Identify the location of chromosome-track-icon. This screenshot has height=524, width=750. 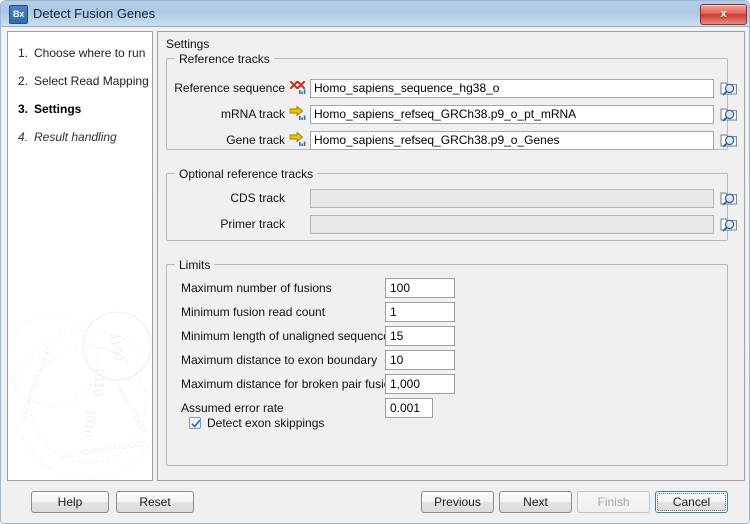
(297, 87).